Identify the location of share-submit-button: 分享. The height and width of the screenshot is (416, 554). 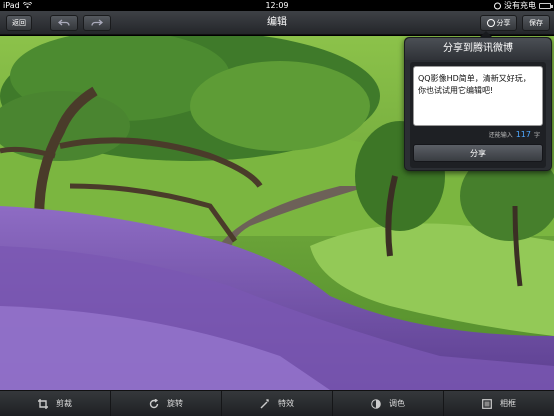
(478, 153).